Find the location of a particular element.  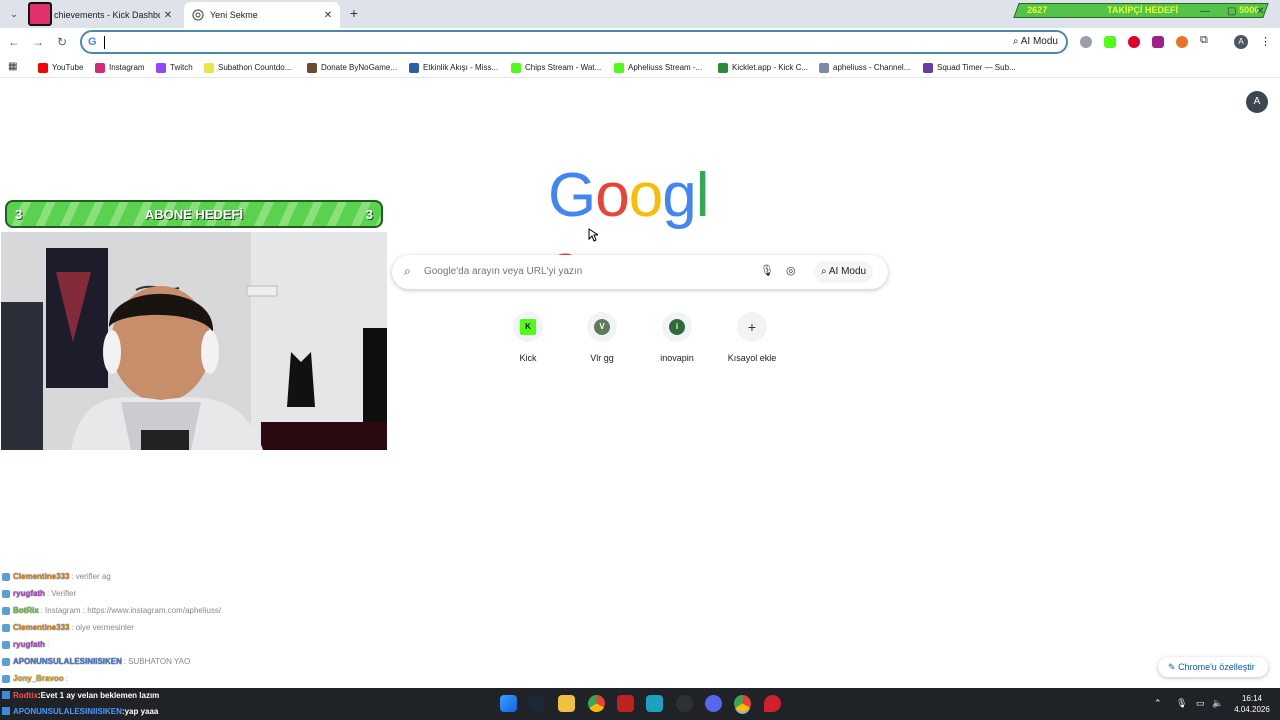

chat-message: APONUNSULALESINIISIKEN : SUBHATON YAO is located at coordinates (96, 661).